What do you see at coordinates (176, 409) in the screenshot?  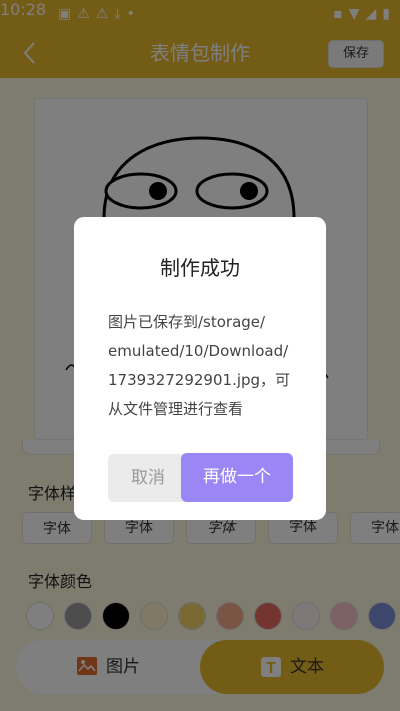 I see `dialog-message-line: 从文件管理进行查看` at bounding box center [176, 409].